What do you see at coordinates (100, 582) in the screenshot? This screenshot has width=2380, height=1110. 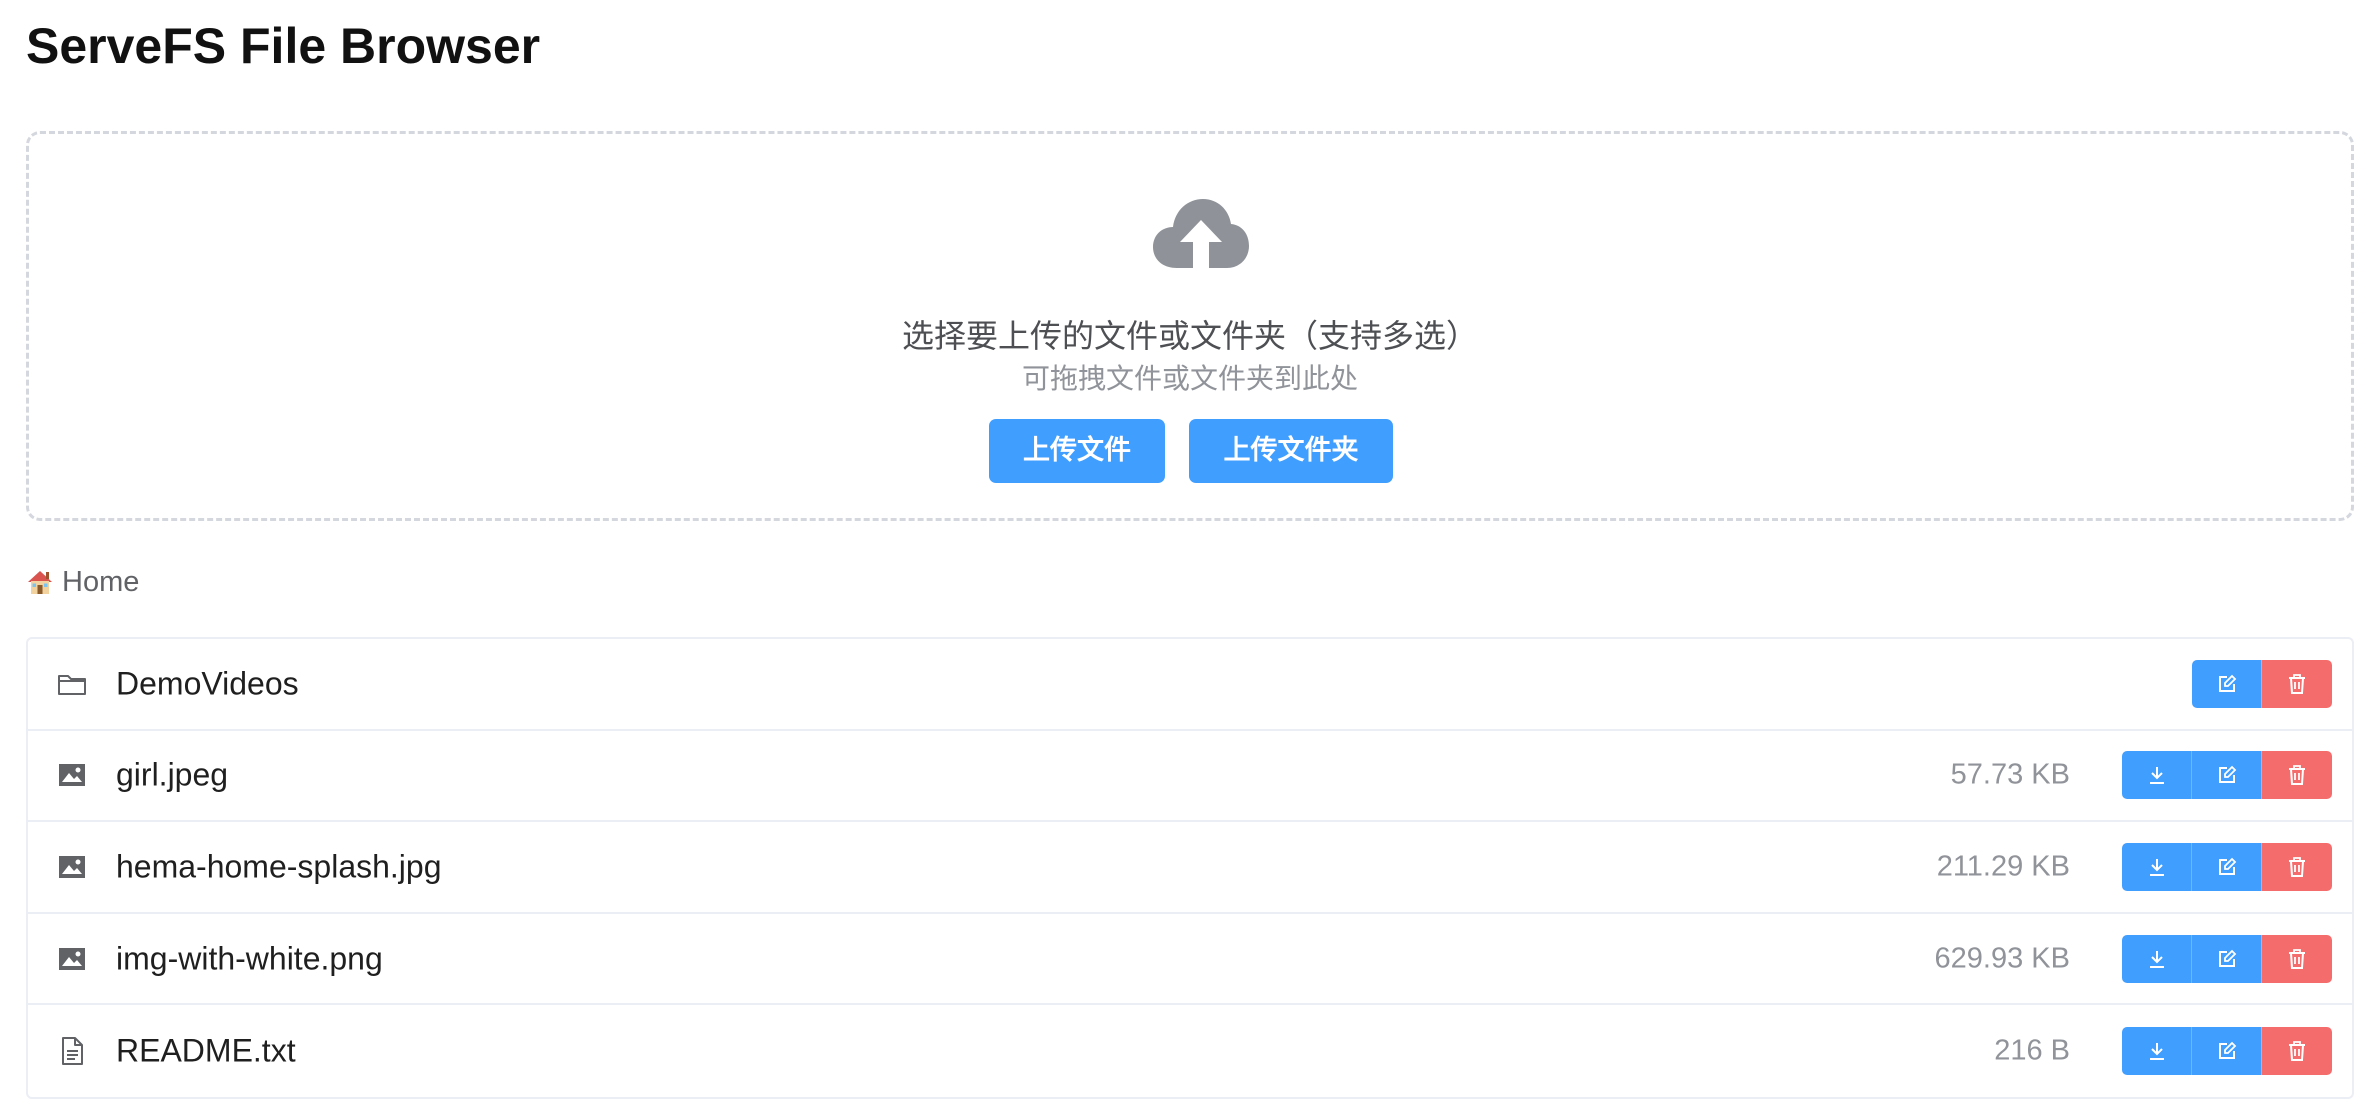 I see `breadcrumb-home-link: Home` at bounding box center [100, 582].